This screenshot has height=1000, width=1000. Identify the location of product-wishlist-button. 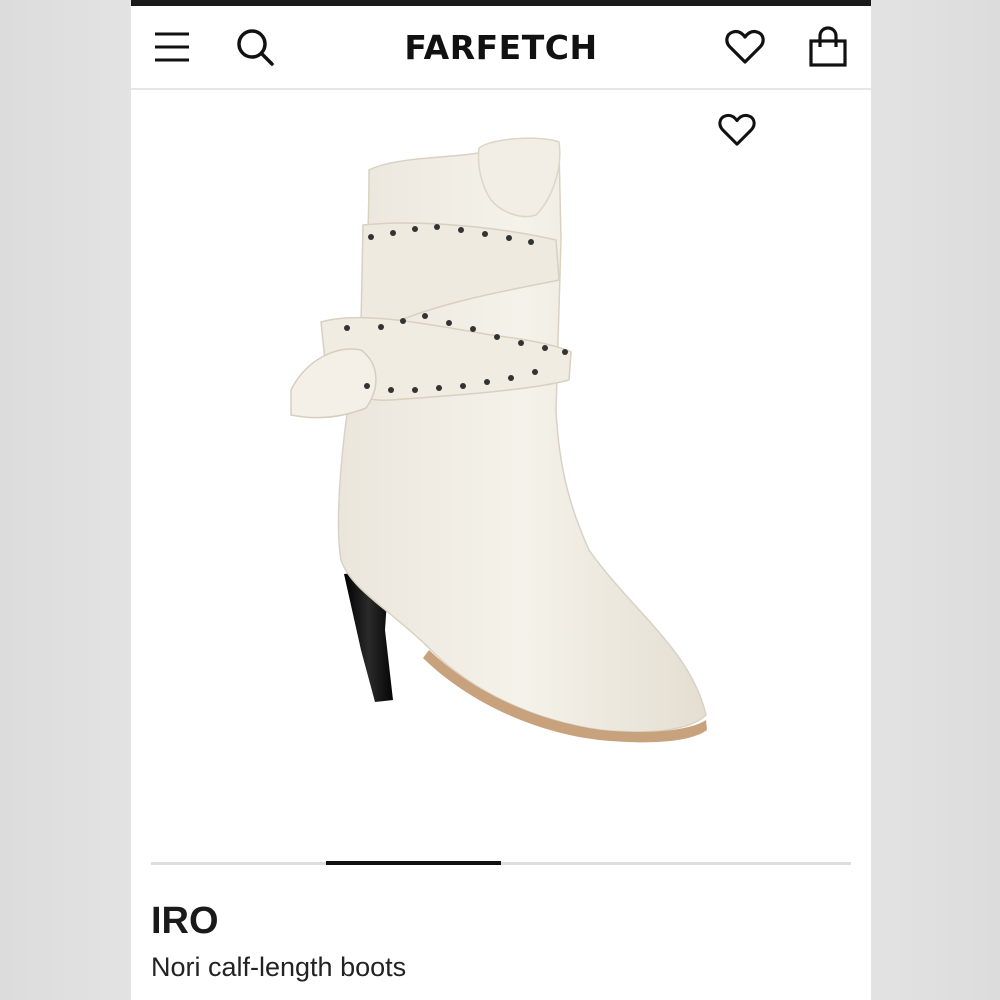
(737, 130).